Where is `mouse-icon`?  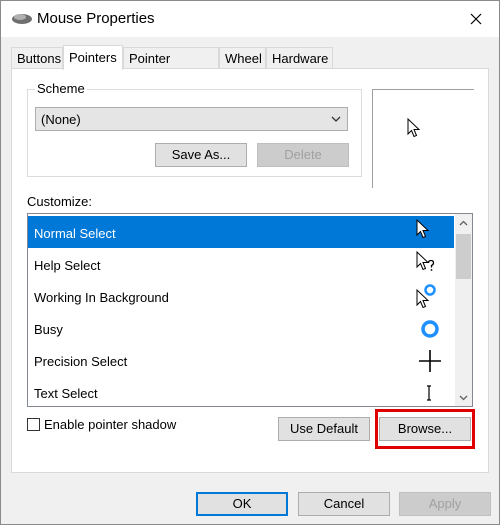
mouse-icon is located at coordinates (22, 19).